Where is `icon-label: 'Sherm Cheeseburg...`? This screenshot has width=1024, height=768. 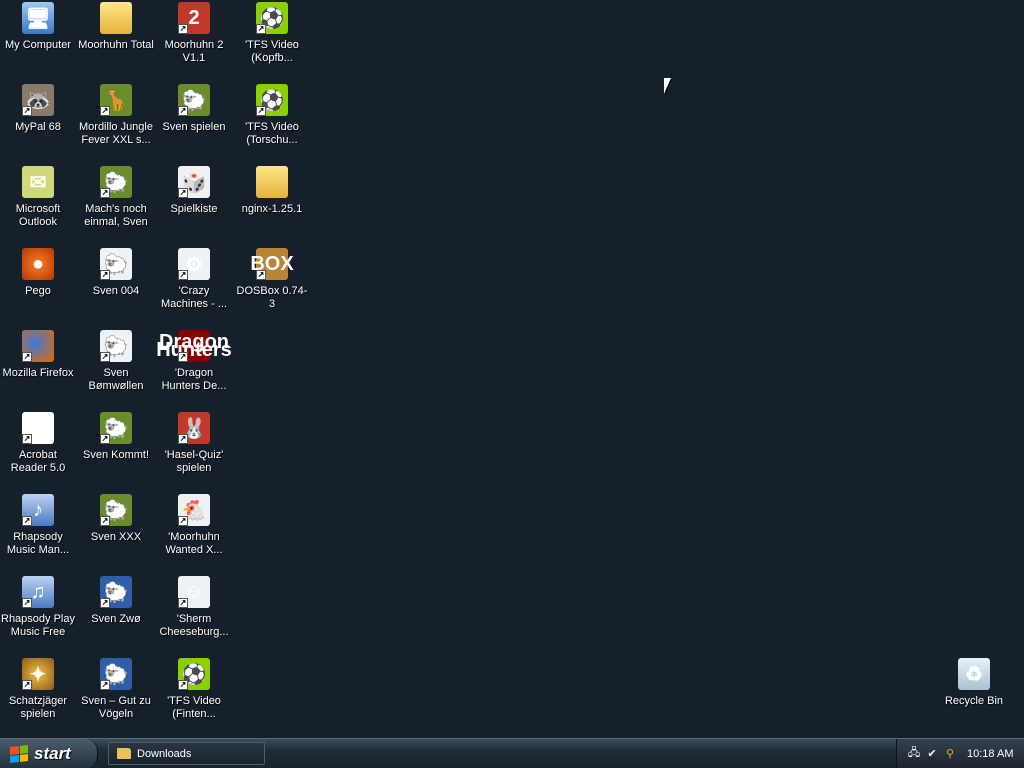
icon-label: 'Sherm Cheeseburg... is located at coordinates (194, 625).